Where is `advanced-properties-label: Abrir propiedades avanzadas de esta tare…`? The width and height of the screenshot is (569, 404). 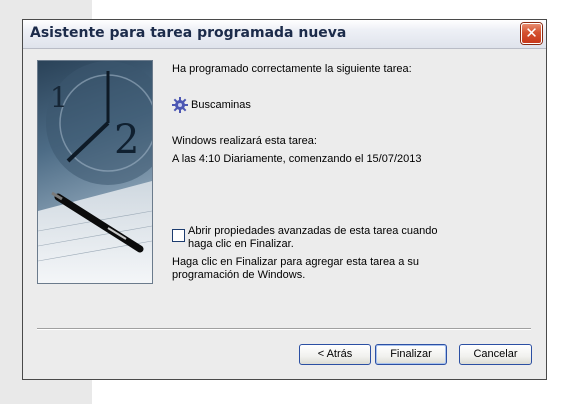
advanced-properties-label: Abrir propiedades avanzadas de esta tare… is located at coordinates (318, 238).